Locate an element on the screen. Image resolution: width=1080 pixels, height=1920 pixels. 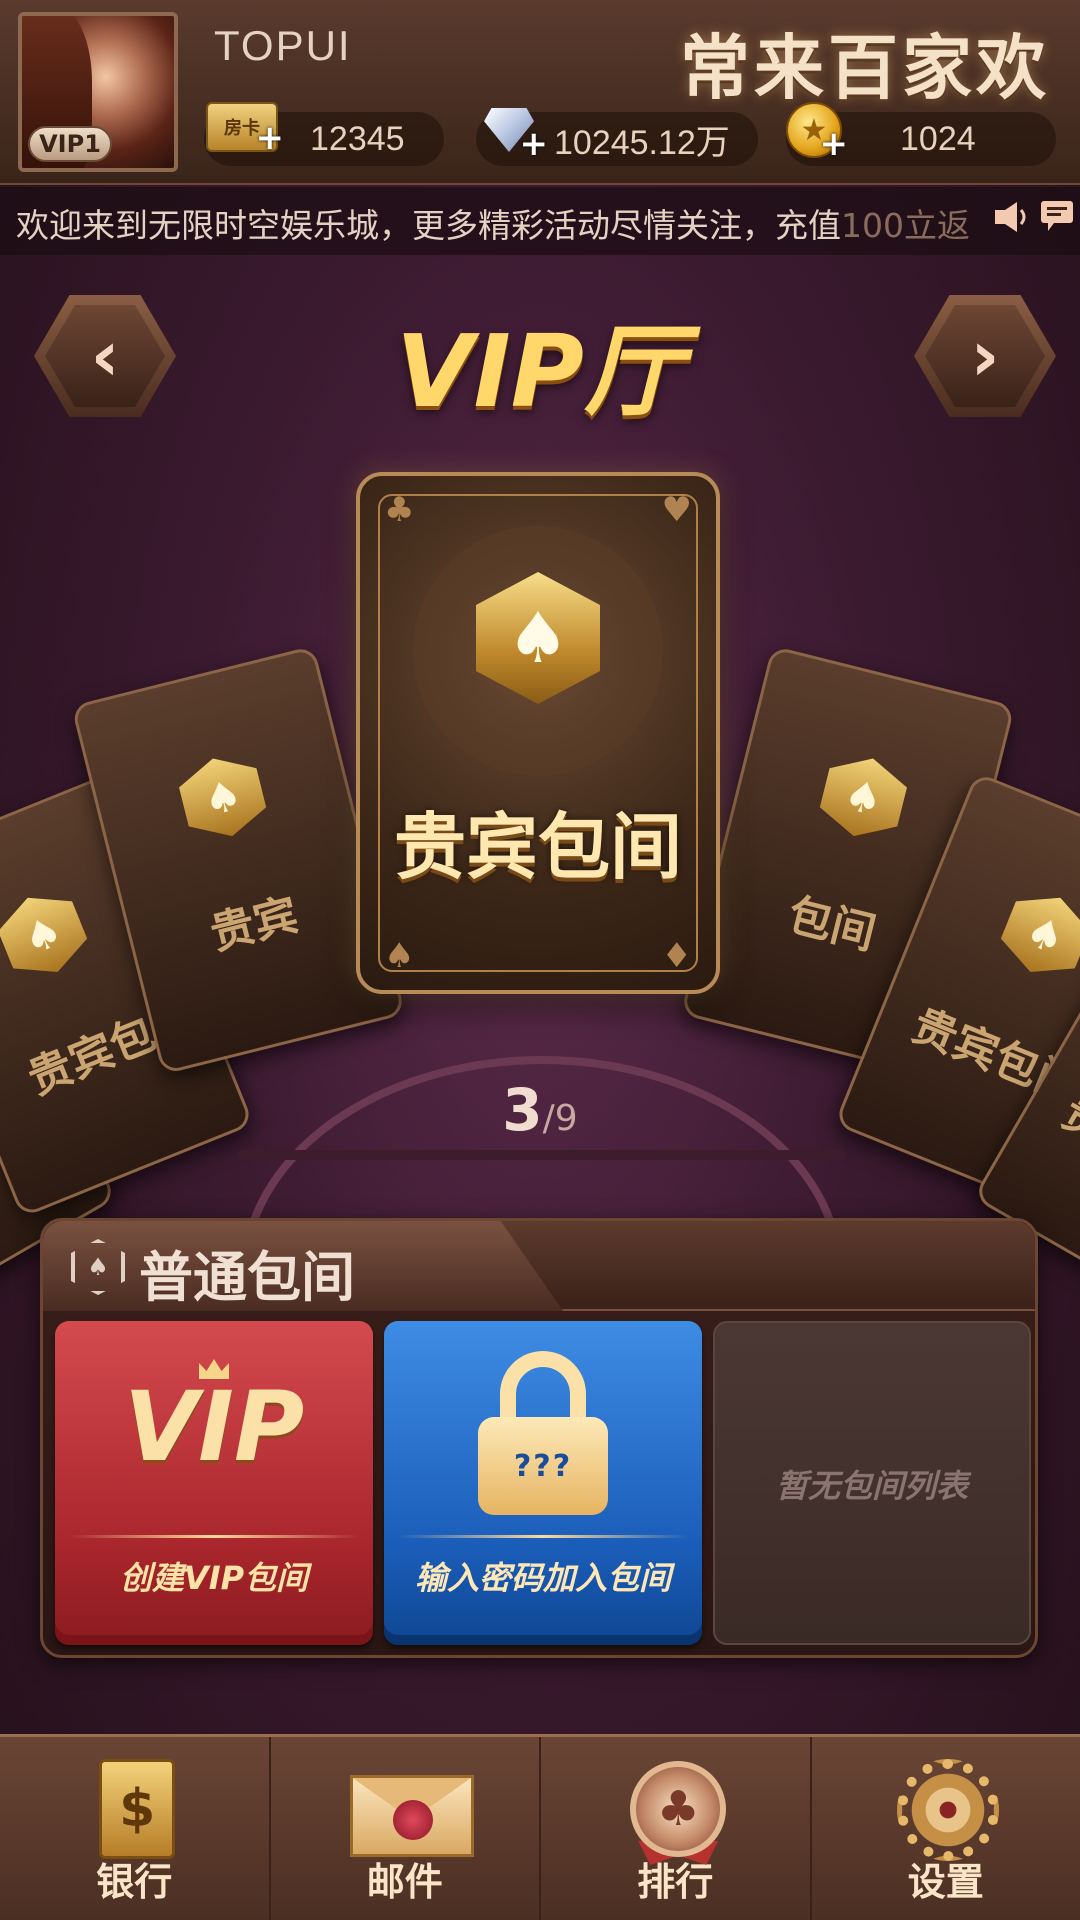
room-card-stat: 房卡 + 12345 is located at coordinates (324, 134).